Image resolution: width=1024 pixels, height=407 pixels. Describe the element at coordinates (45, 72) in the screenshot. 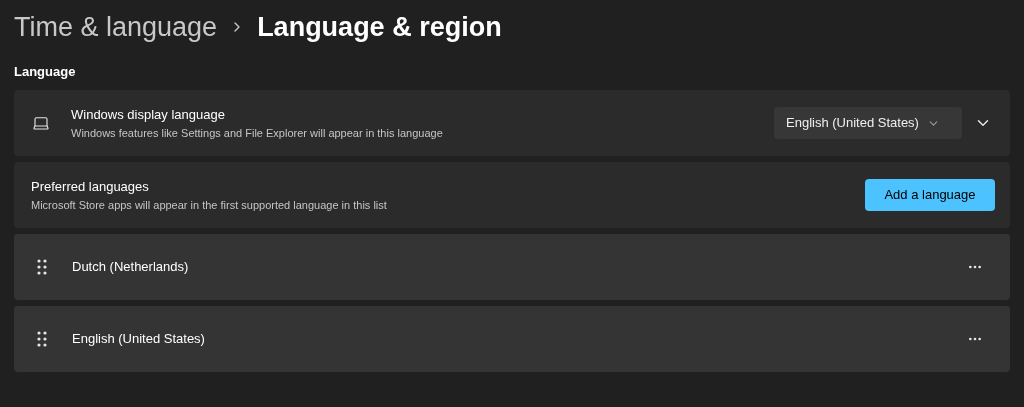

I see `section-title: Language` at that location.